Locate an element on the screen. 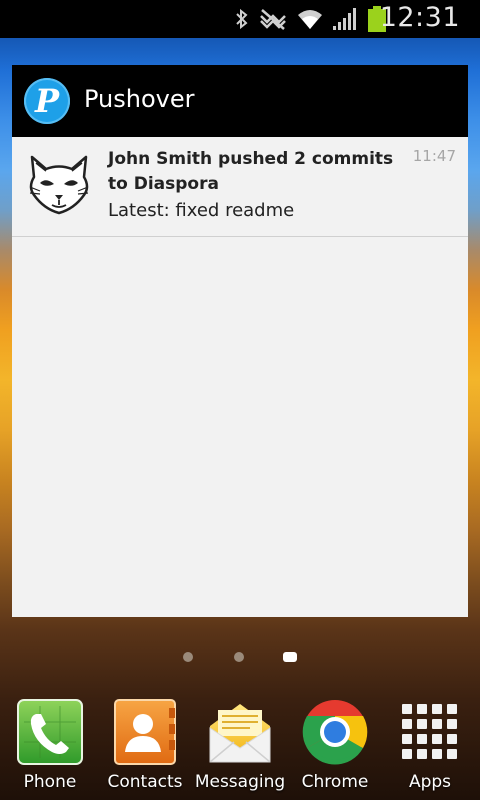 Image resolution: width=480 pixels, height=800 pixels. status-icons is located at coordinates (296, 19).